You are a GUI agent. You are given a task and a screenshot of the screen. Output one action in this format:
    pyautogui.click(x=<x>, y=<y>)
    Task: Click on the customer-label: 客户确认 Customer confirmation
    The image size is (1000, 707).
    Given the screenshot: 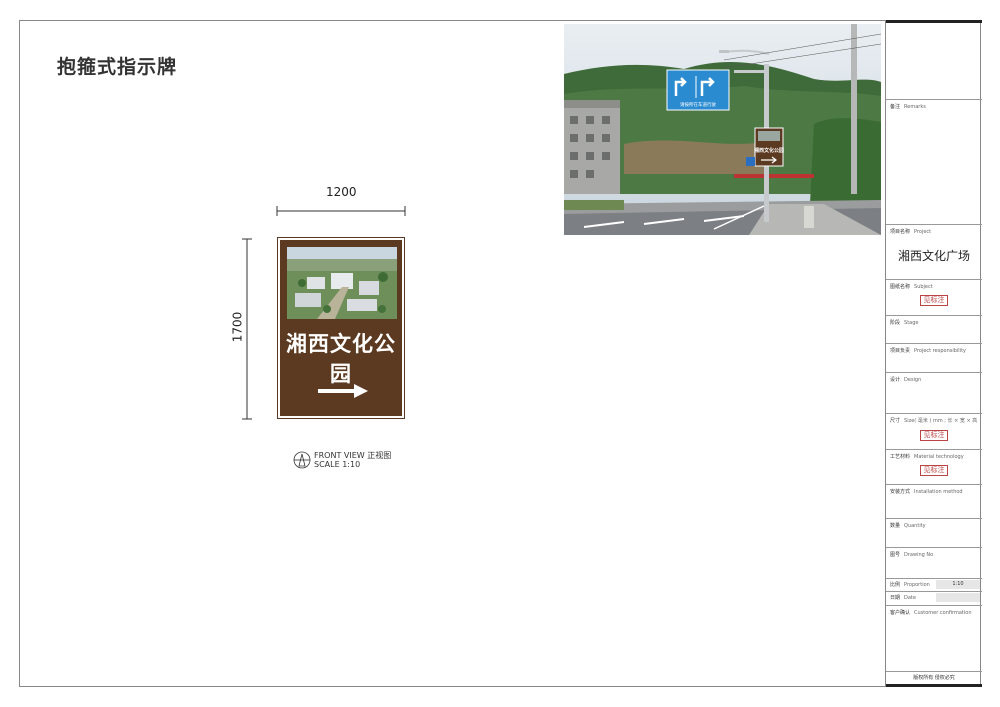 What is the action you would take?
    pyautogui.click(x=931, y=613)
    